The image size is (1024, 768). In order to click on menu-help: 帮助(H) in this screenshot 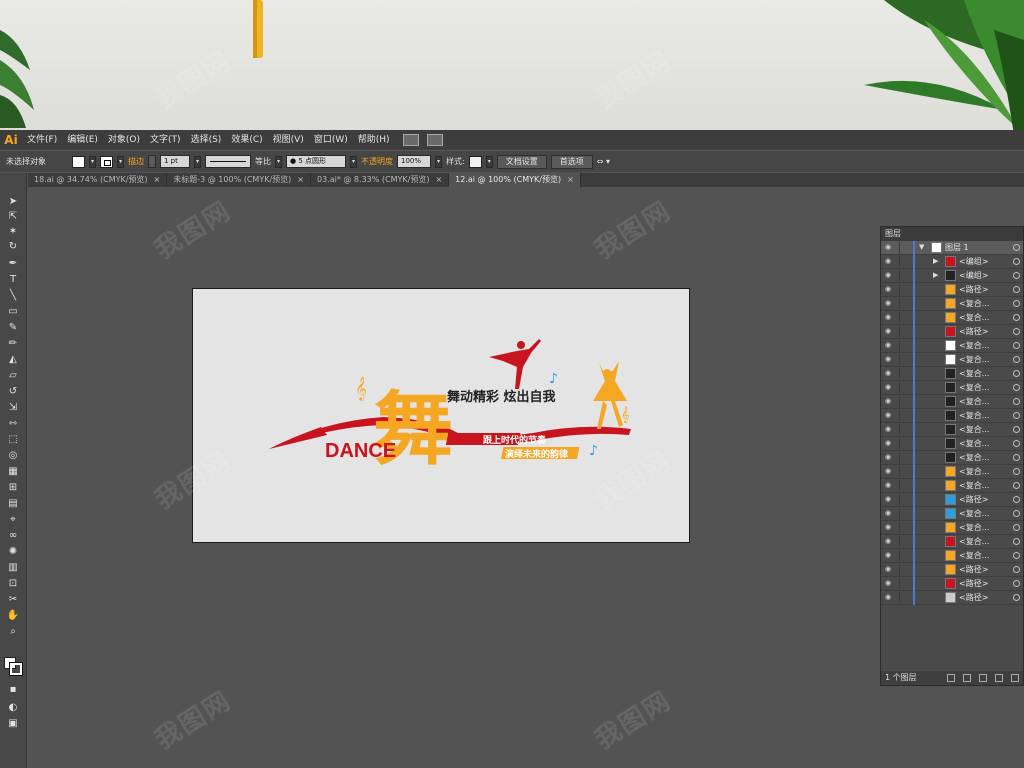, I will do `click(374, 140)`.